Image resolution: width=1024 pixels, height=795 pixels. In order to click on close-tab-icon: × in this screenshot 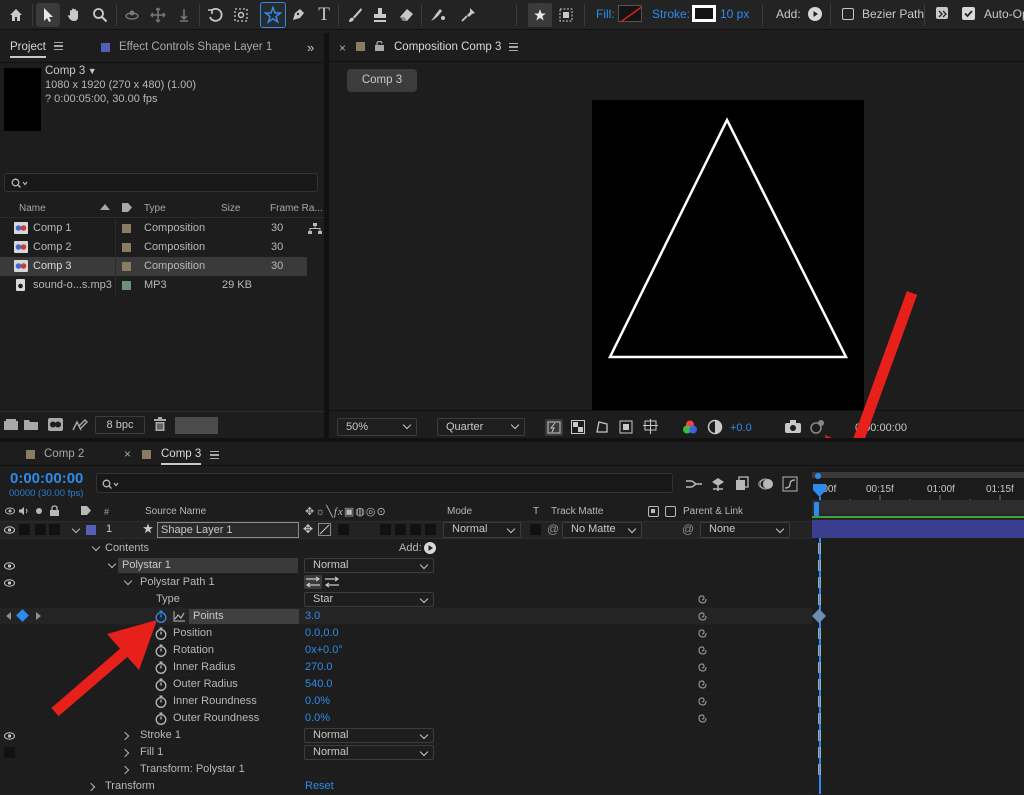, I will do `click(342, 48)`.